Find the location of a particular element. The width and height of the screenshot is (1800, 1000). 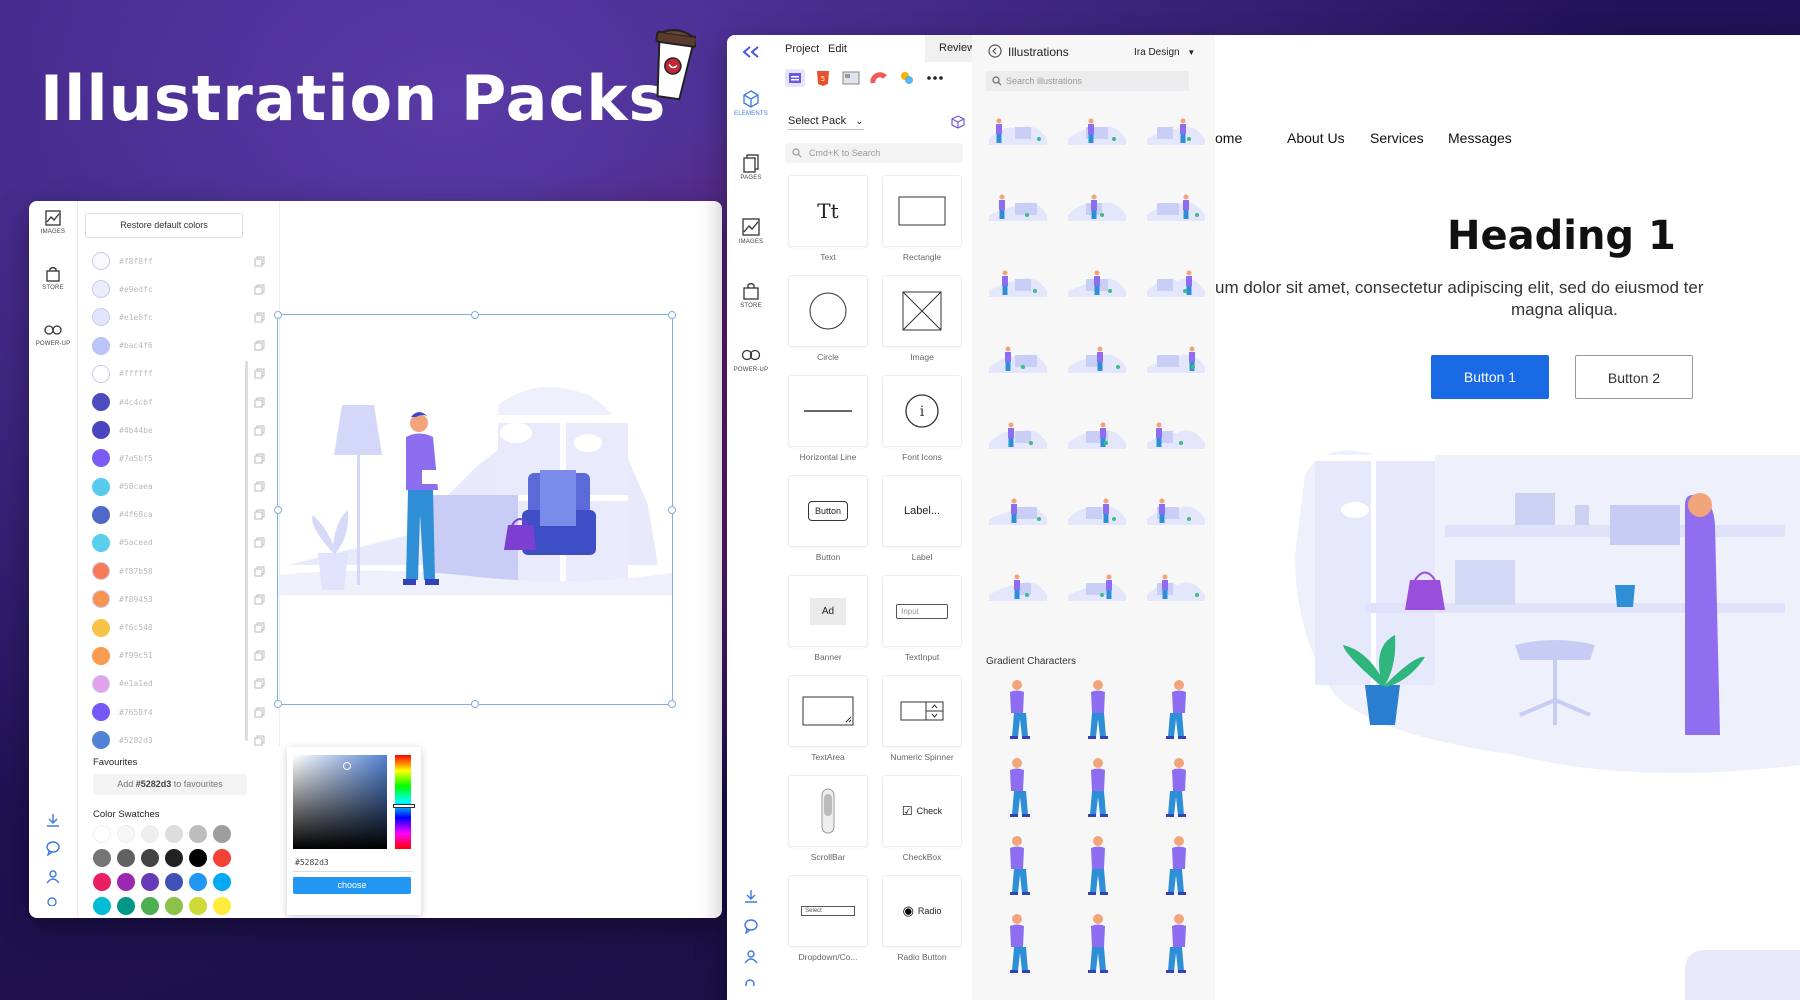

canvas-selection is located at coordinates (475, 509).